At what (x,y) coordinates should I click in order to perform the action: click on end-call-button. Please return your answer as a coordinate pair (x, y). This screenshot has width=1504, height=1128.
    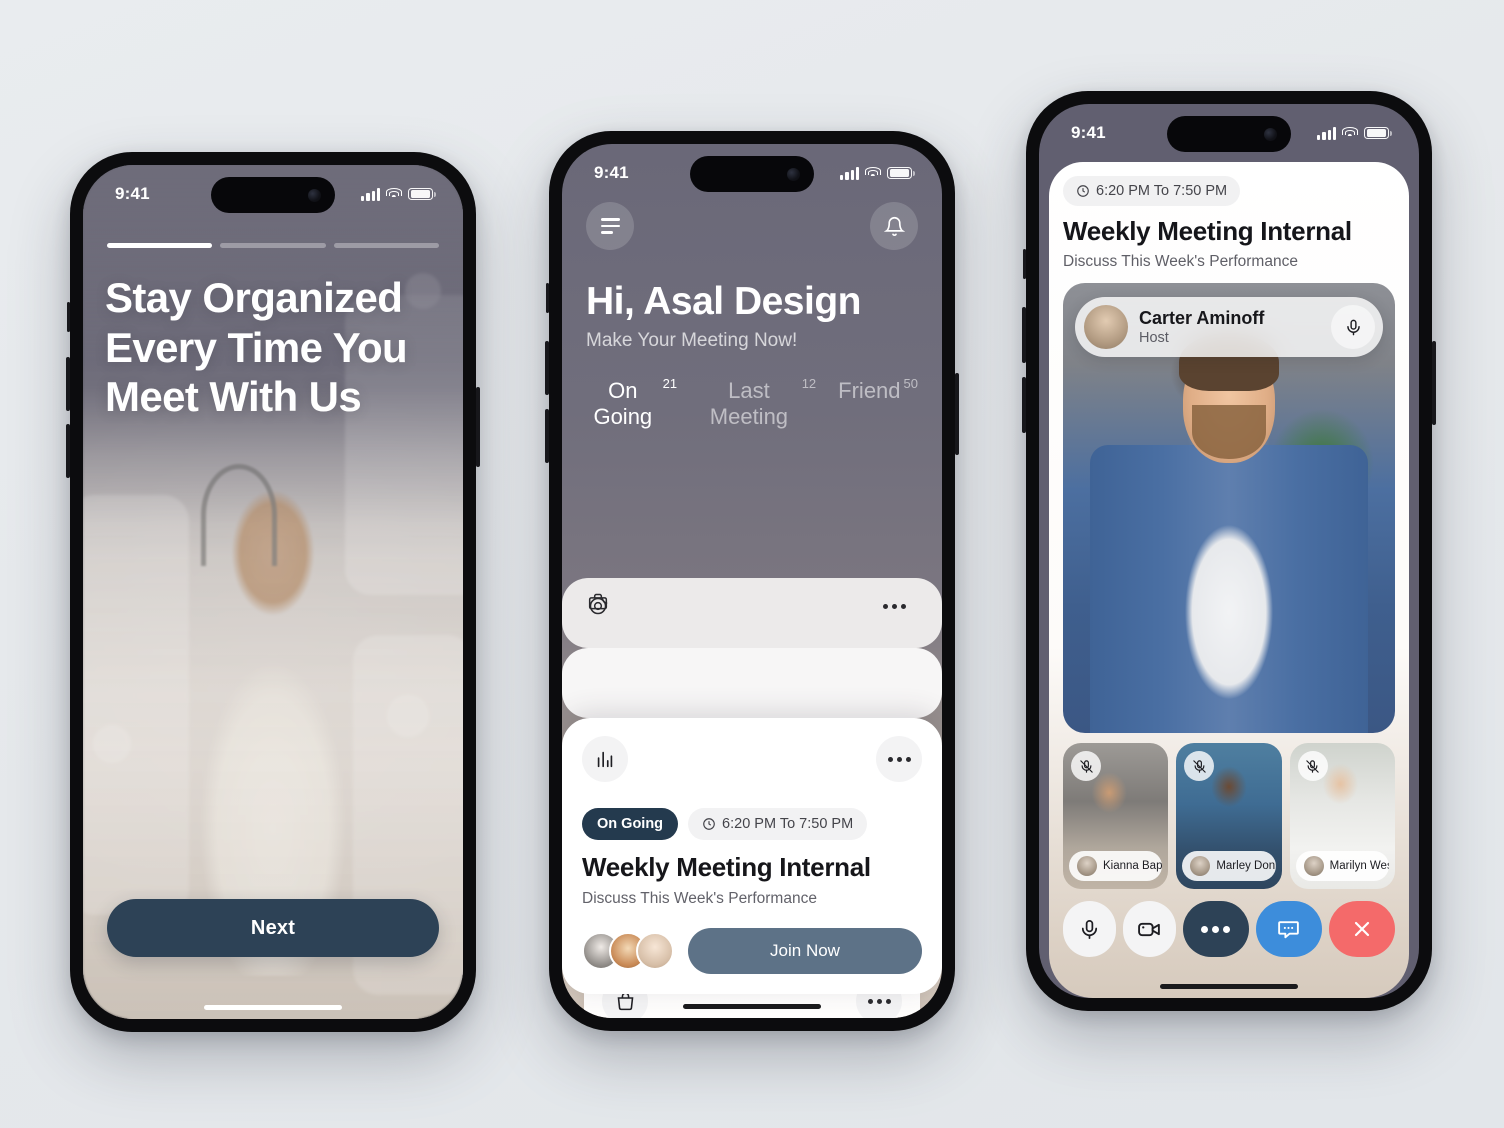
    Looking at the image, I should click on (1362, 929).